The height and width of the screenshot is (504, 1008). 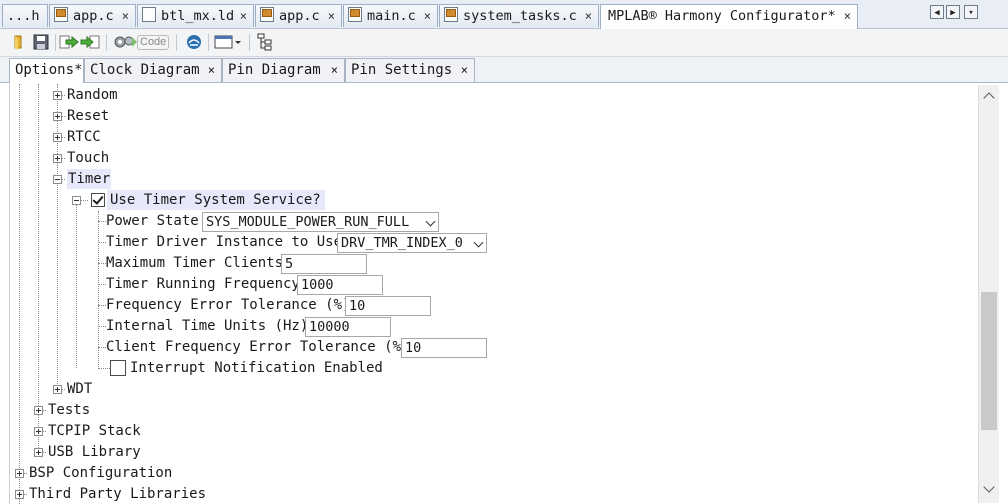 What do you see at coordinates (88, 116) in the screenshot?
I see `tree-node-reset: Reset` at bounding box center [88, 116].